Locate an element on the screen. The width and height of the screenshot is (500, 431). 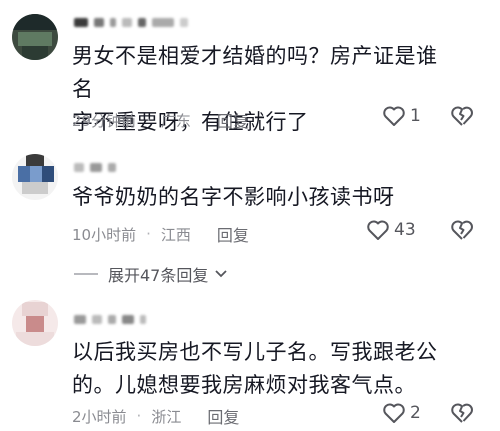
comment-meta: 2小时前 · 浙江 回复 is located at coordinates (155, 416).